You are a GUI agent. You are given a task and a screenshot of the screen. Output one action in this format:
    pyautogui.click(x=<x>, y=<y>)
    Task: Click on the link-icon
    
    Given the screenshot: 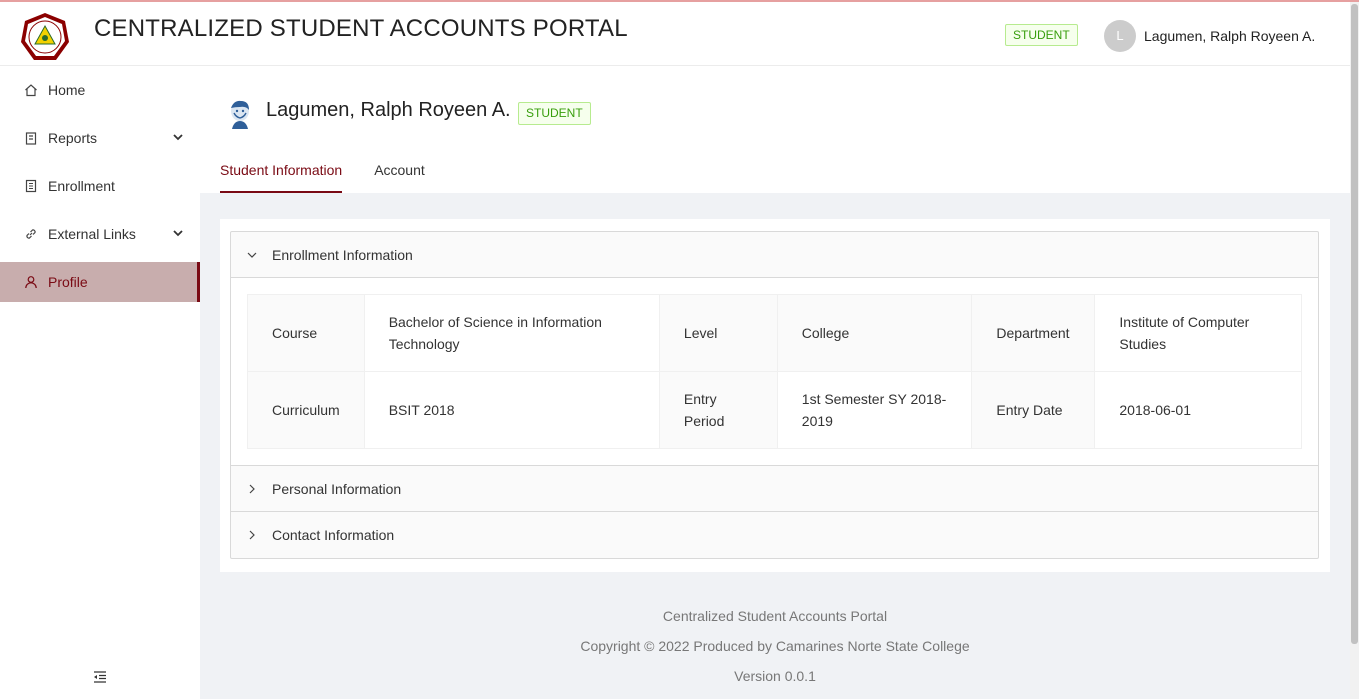 What is the action you would take?
    pyautogui.click(x=31, y=234)
    